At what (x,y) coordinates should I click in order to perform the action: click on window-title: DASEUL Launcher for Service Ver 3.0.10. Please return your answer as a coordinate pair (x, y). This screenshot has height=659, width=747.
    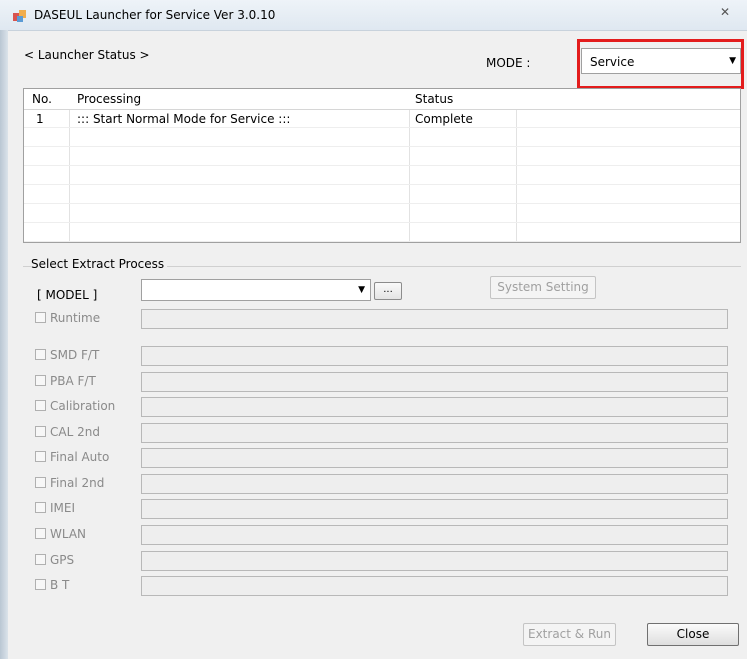
    Looking at the image, I should click on (155, 15).